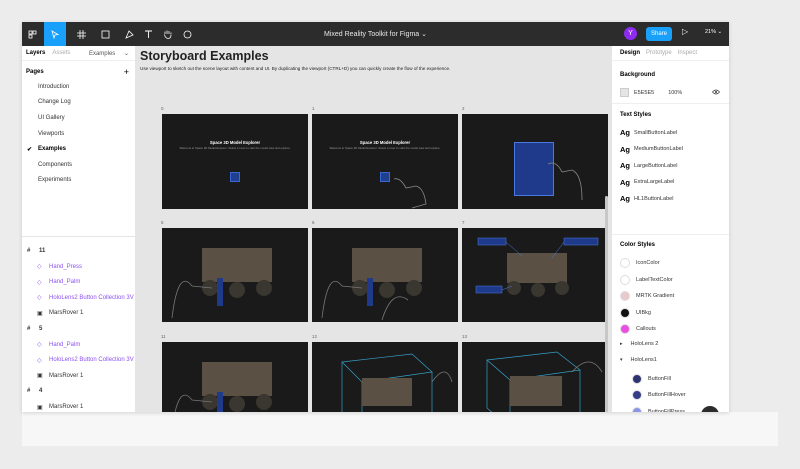 This screenshot has height=469, width=800. Describe the element at coordinates (91, 297) in the screenshot. I see `layer-label: HoloLens2 Button Collection 3V` at that location.